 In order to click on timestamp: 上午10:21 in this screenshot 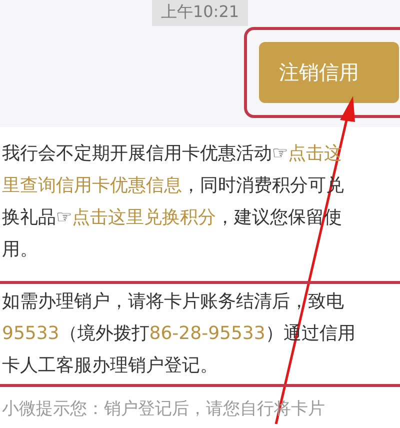, I will do `click(200, 13)`.